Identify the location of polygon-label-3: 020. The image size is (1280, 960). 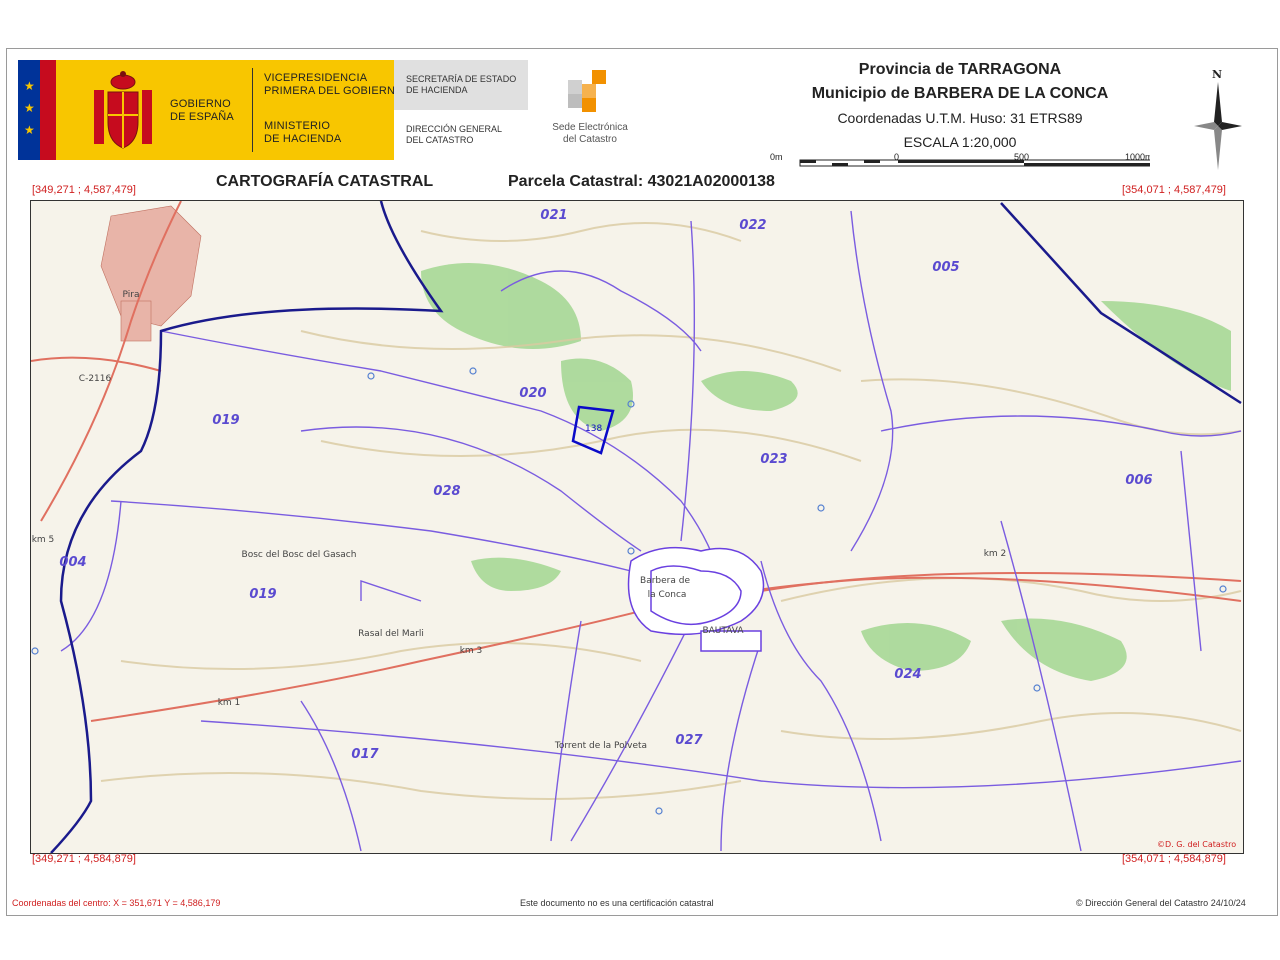
(532, 393).